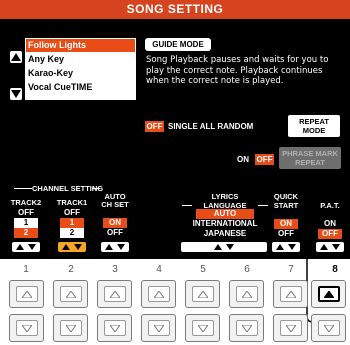  What do you see at coordinates (286, 224) in the screenshot?
I see `quick-start-on: ON` at bounding box center [286, 224].